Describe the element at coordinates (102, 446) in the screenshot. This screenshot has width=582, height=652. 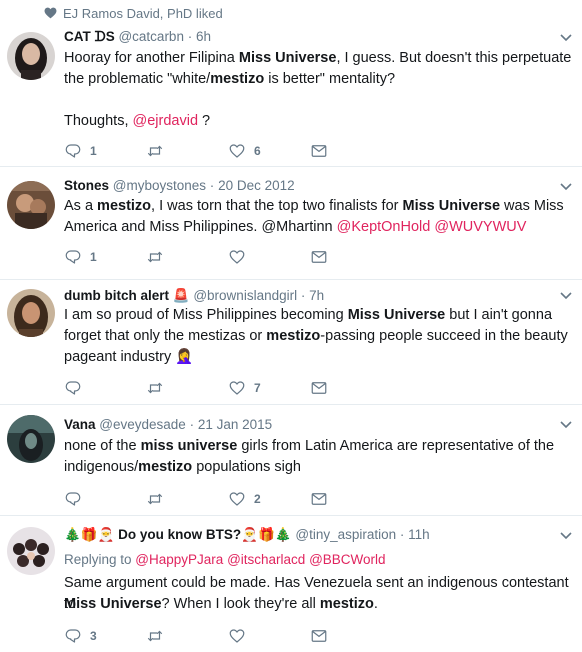
I see `text-segment: none of the` at that location.